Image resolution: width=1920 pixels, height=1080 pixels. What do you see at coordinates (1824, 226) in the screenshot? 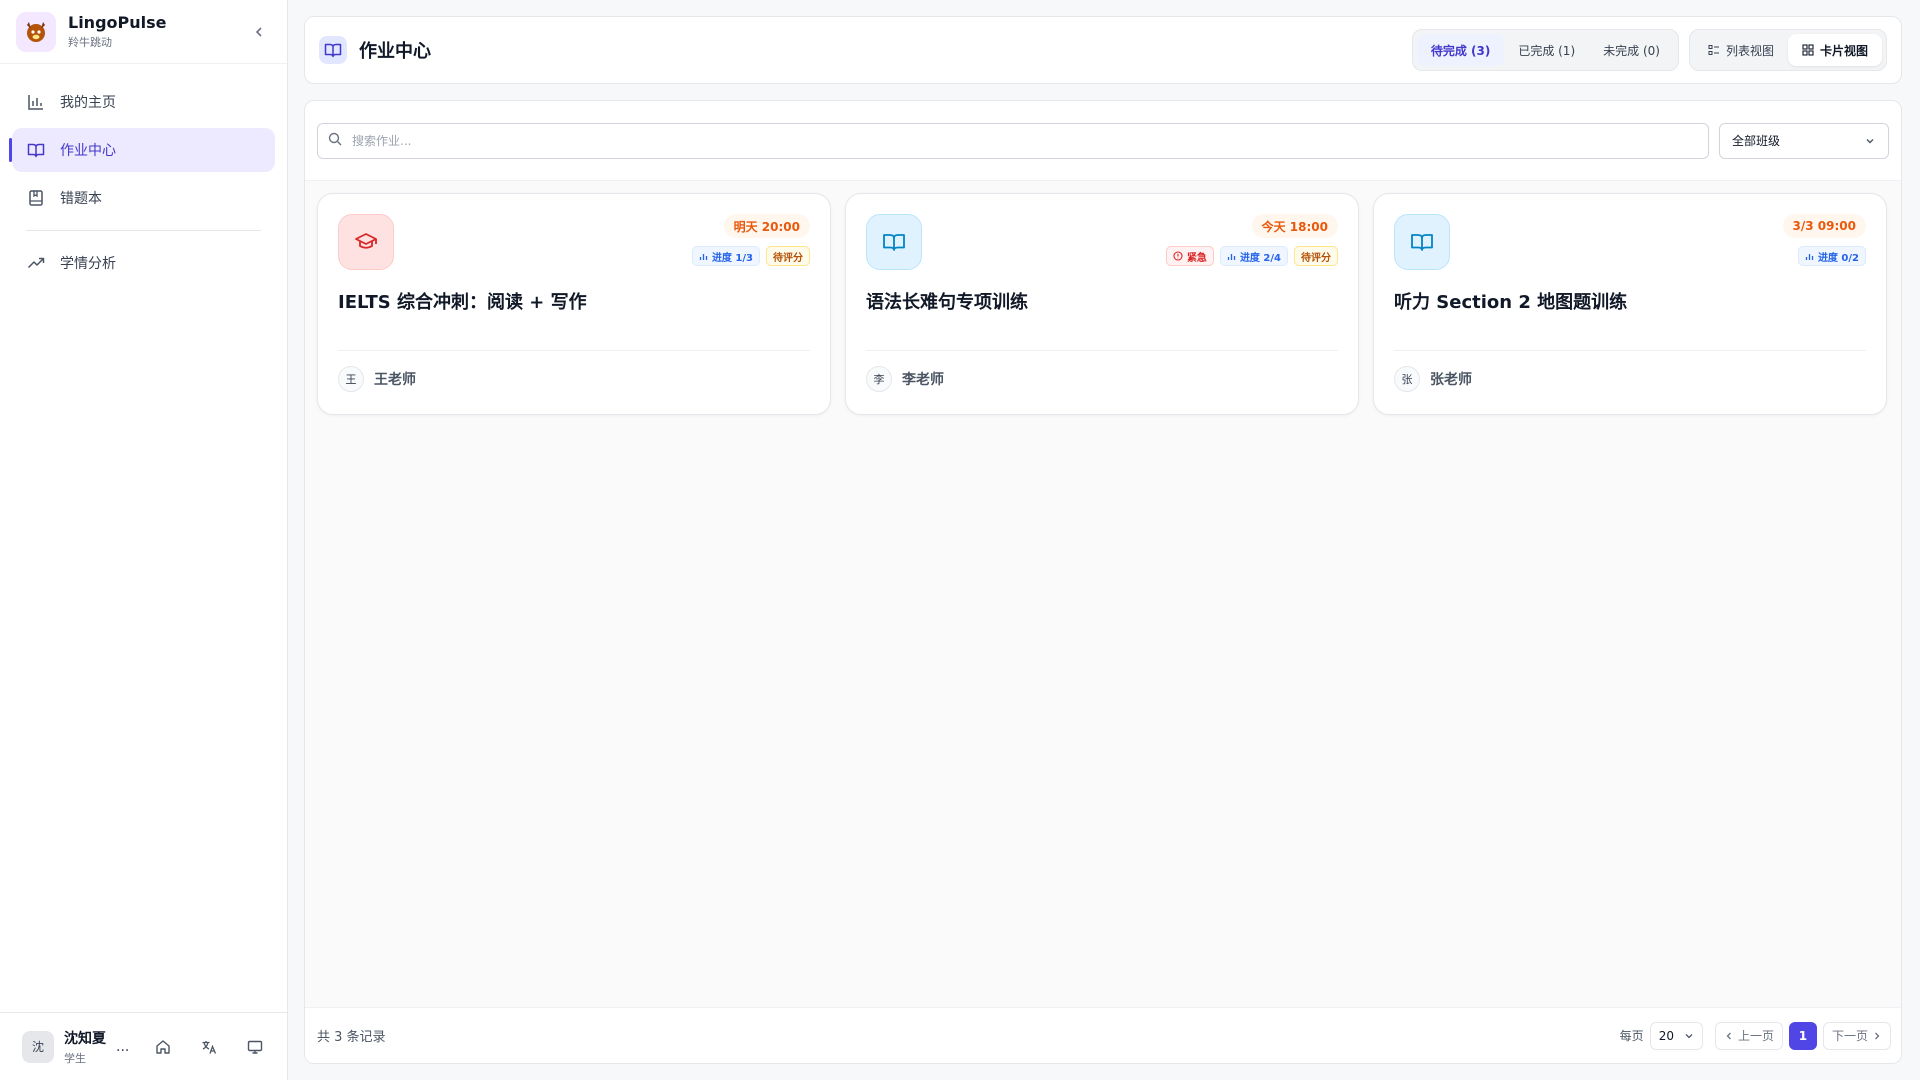
I see `due-badge: 3/3 09:00` at bounding box center [1824, 226].